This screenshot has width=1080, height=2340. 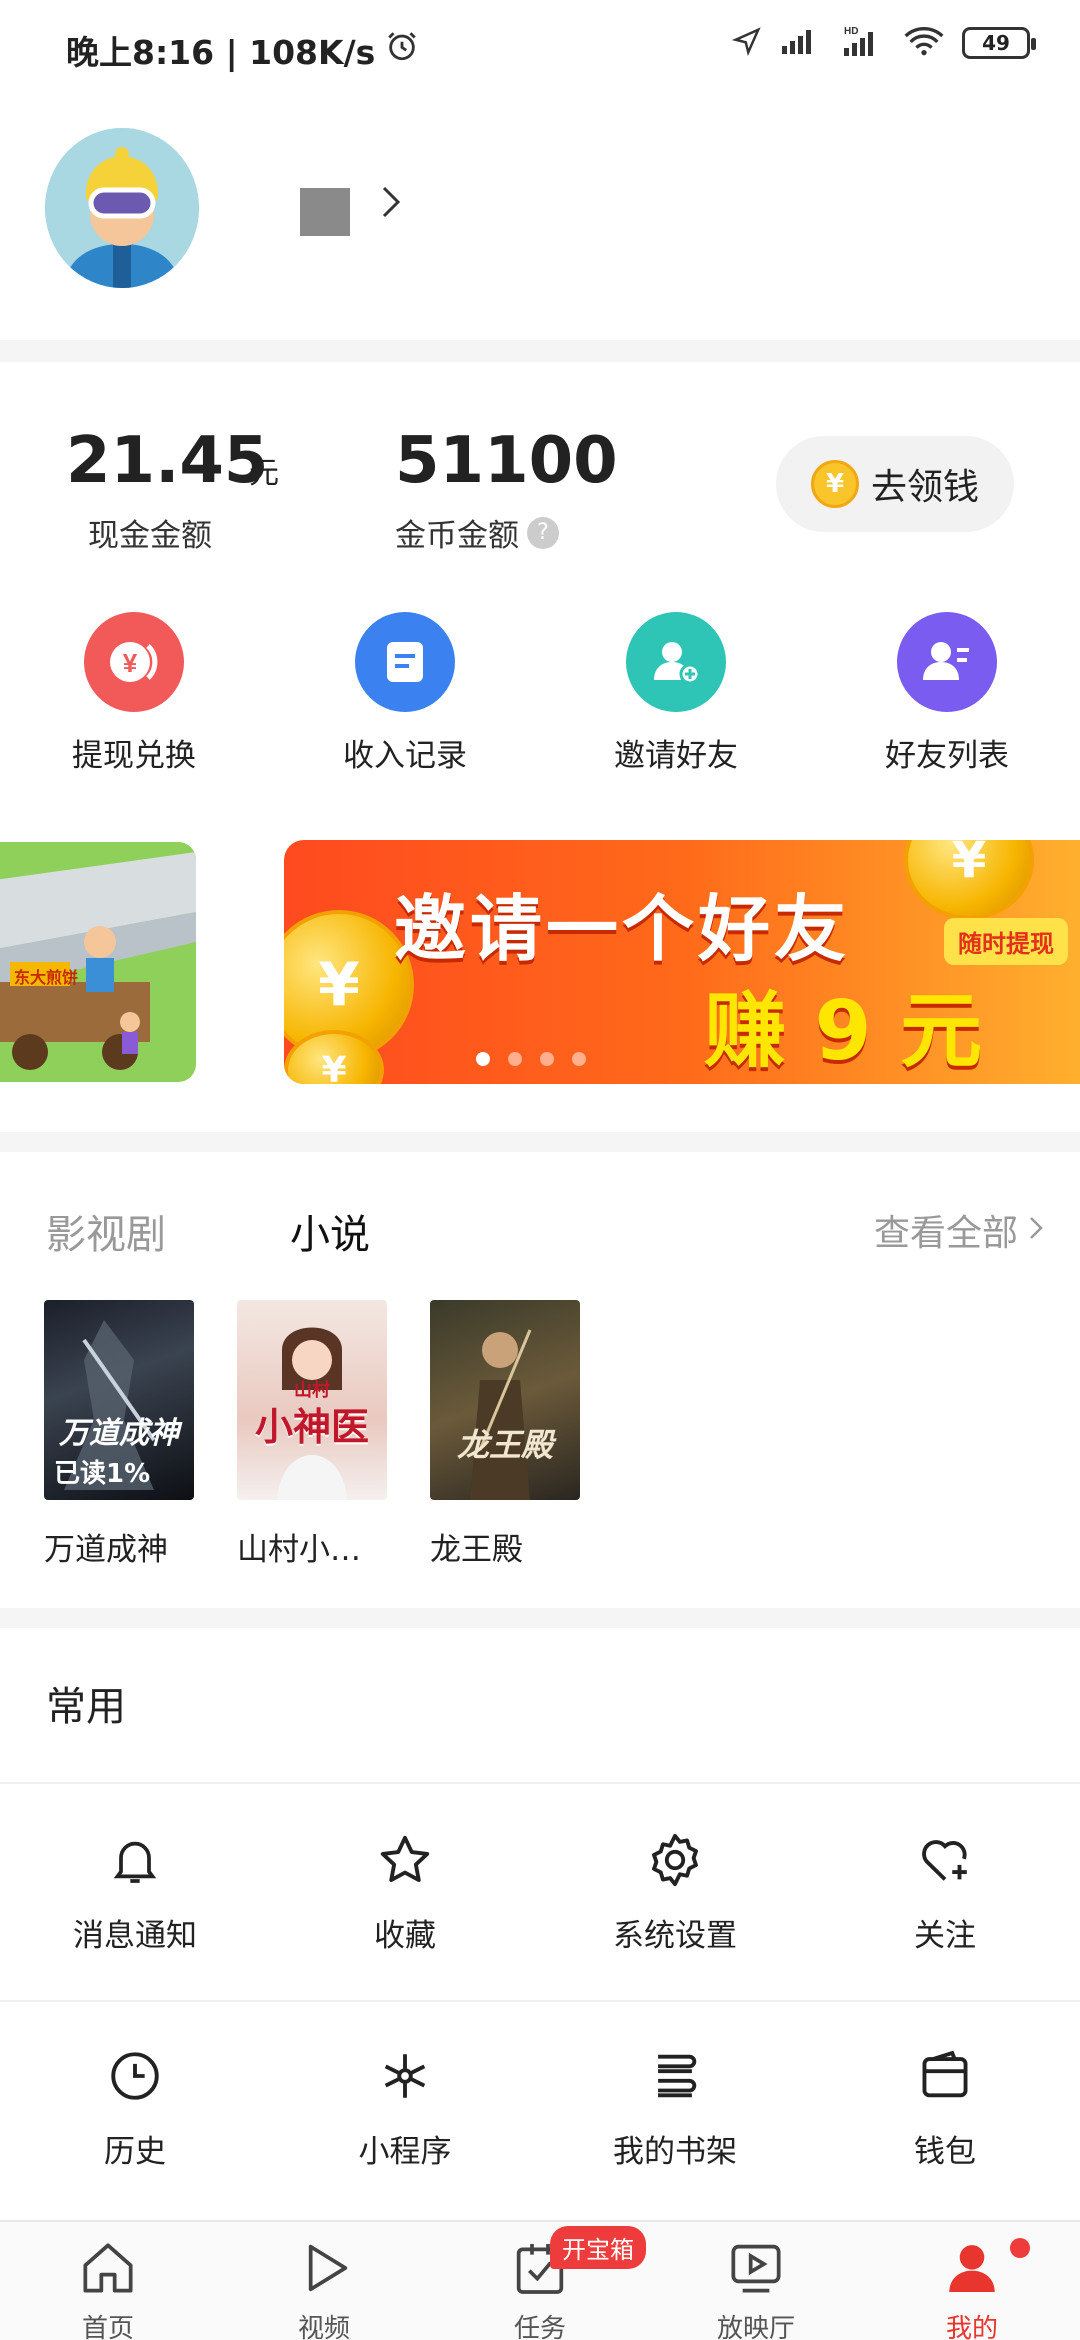 What do you see at coordinates (167, 461) in the screenshot?
I see `cash-amount: 21.45` at bounding box center [167, 461].